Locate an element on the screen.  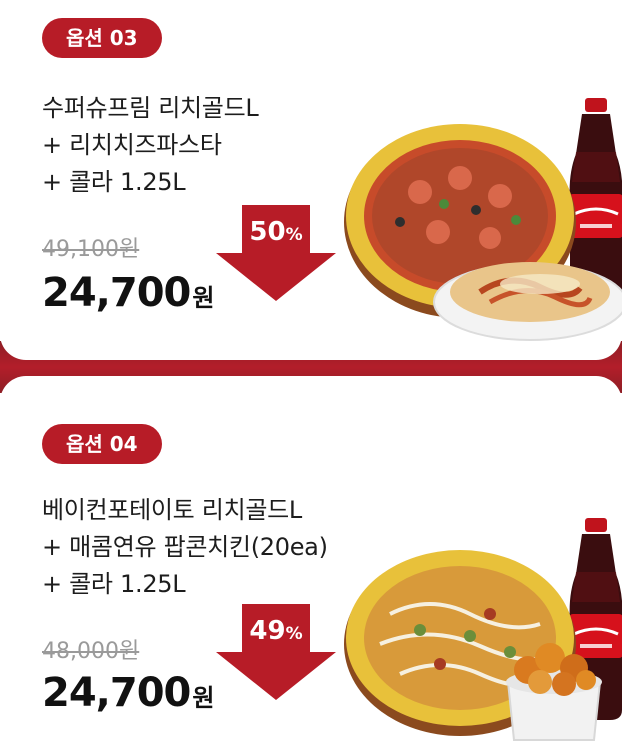
title-line: 베이컨포테이토 리치골드L is located at coordinates (172, 510).